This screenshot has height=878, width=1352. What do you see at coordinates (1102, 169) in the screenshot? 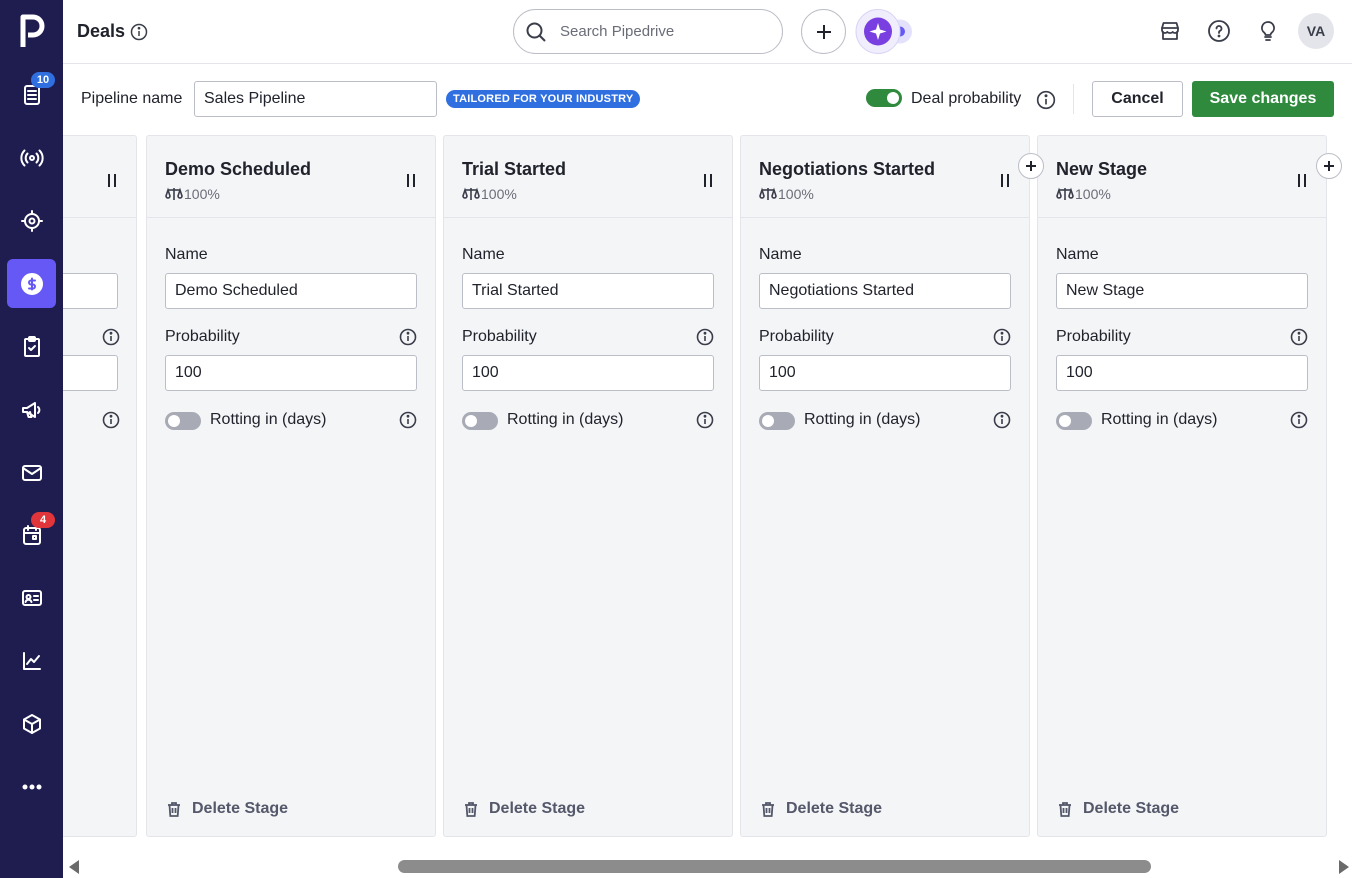
I see `stage-title: New Stage` at bounding box center [1102, 169].